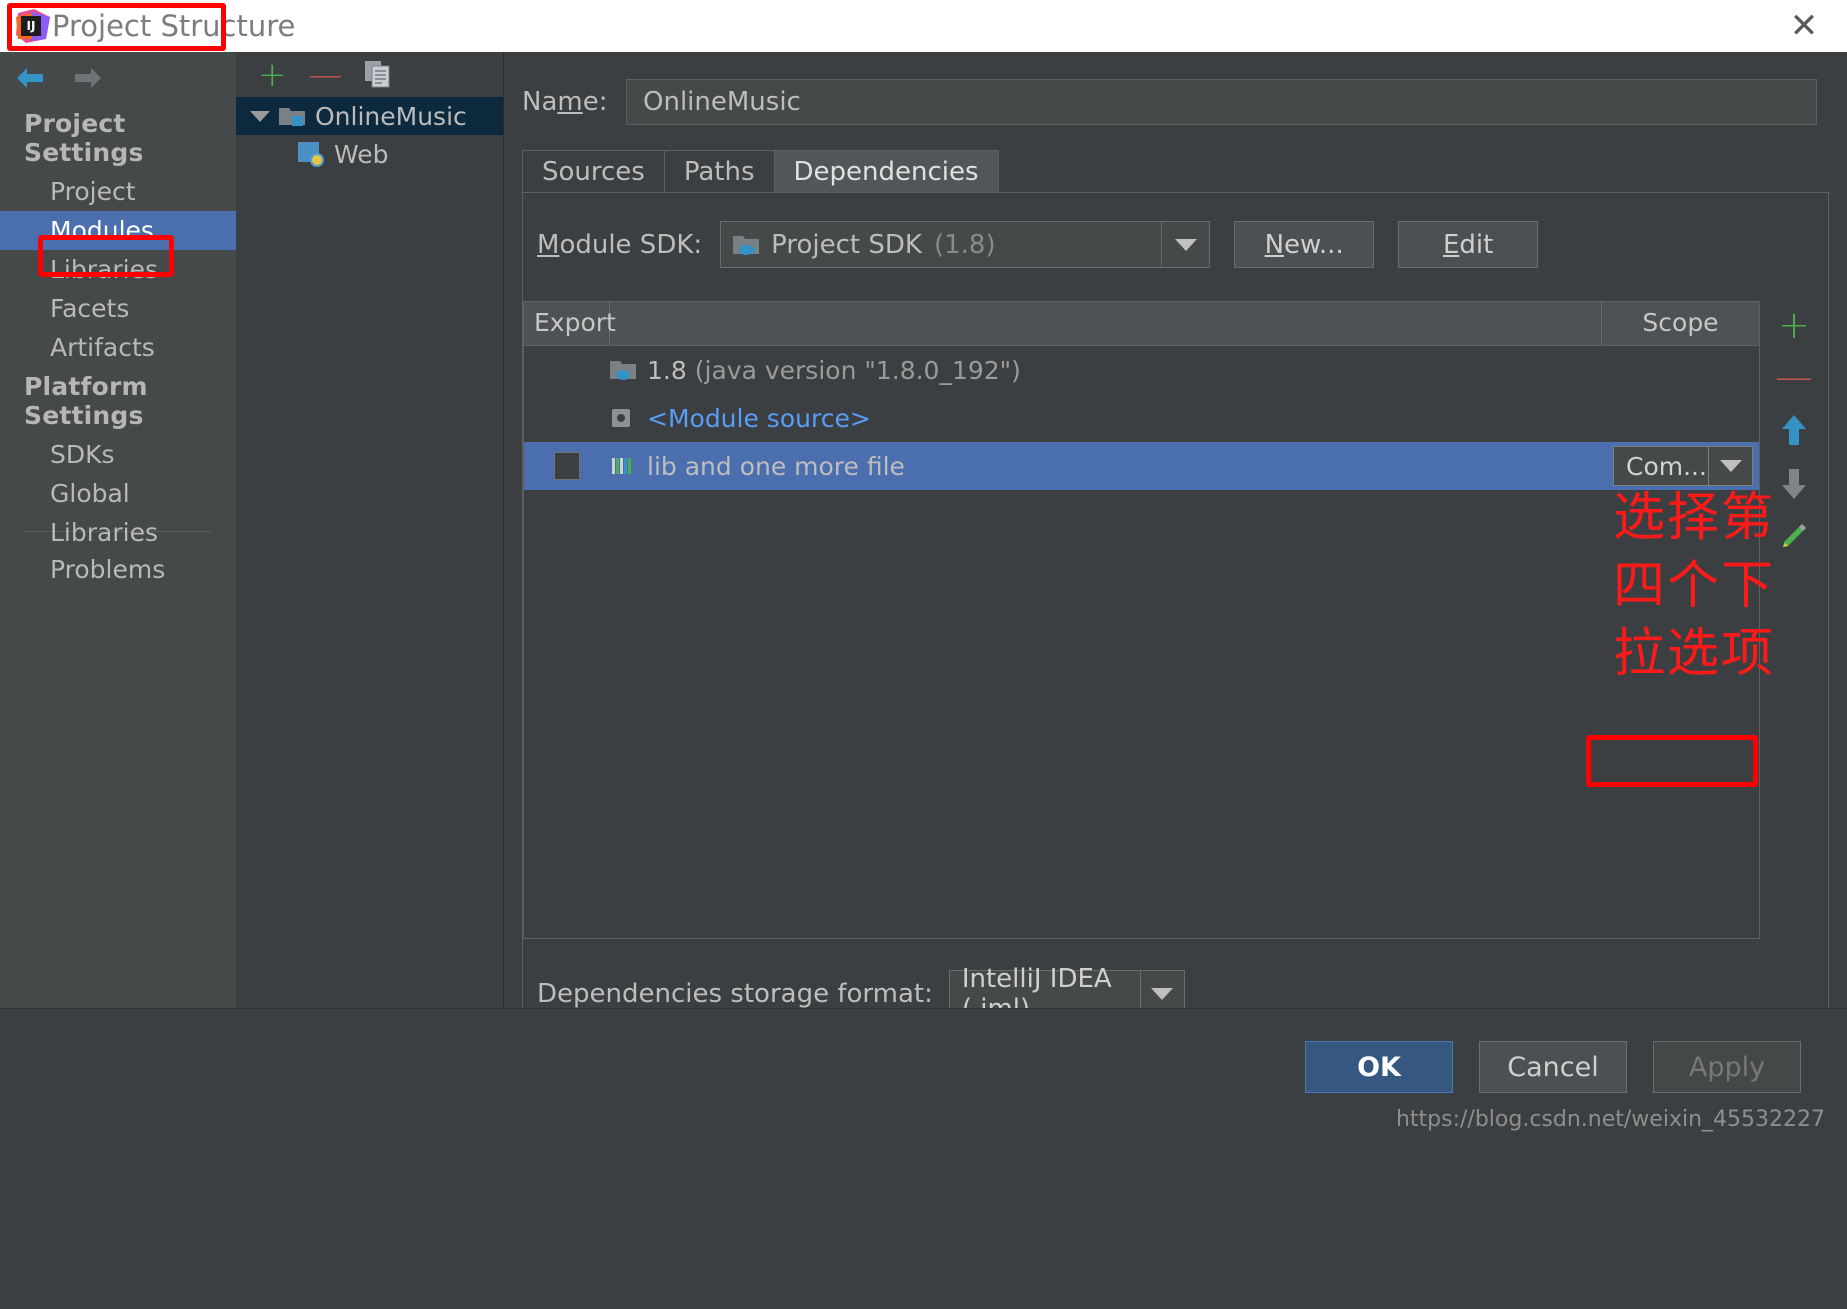  What do you see at coordinates (1680, 323) in the screenshot?
I see `column-header-scope: Scope` at bounding box center [1680, 323].